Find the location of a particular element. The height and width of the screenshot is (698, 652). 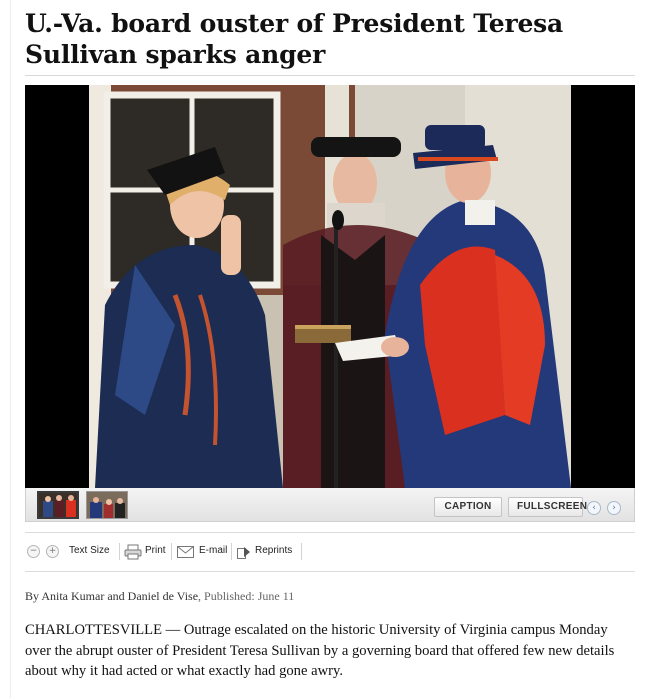

reprints-icon is located at coordinates (244, 552).